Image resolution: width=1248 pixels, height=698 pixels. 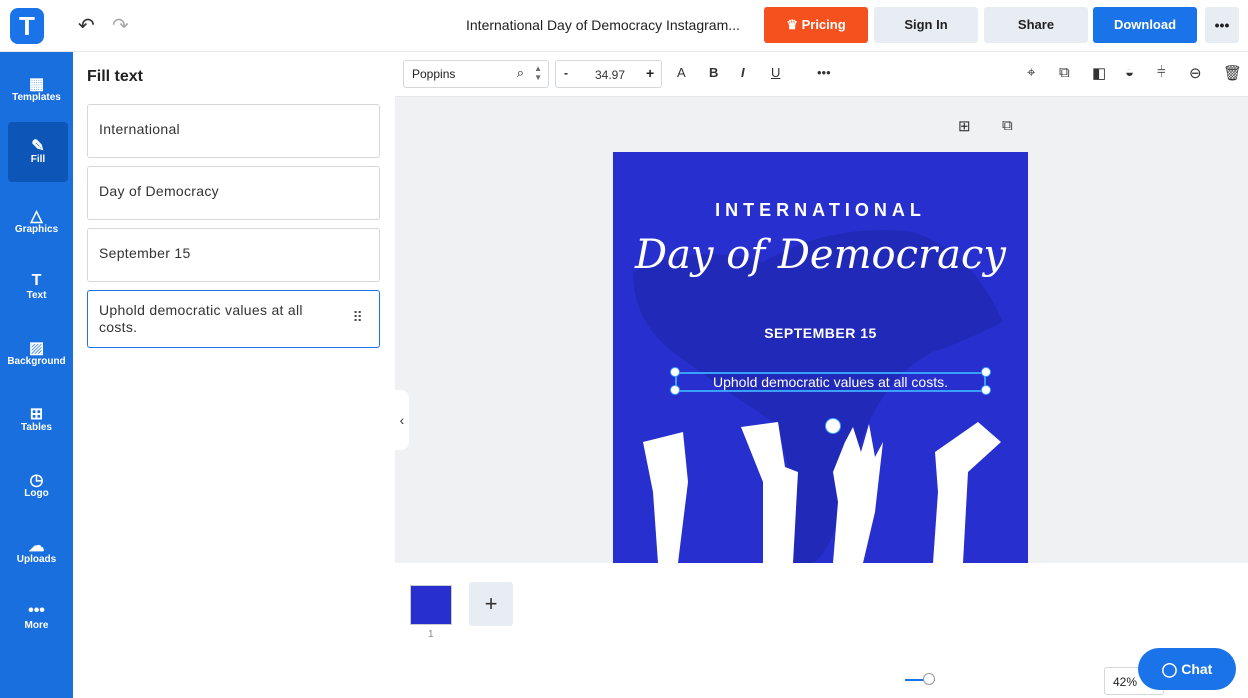 I want to click on text-case-icon: A, so click(x=681, y=72).